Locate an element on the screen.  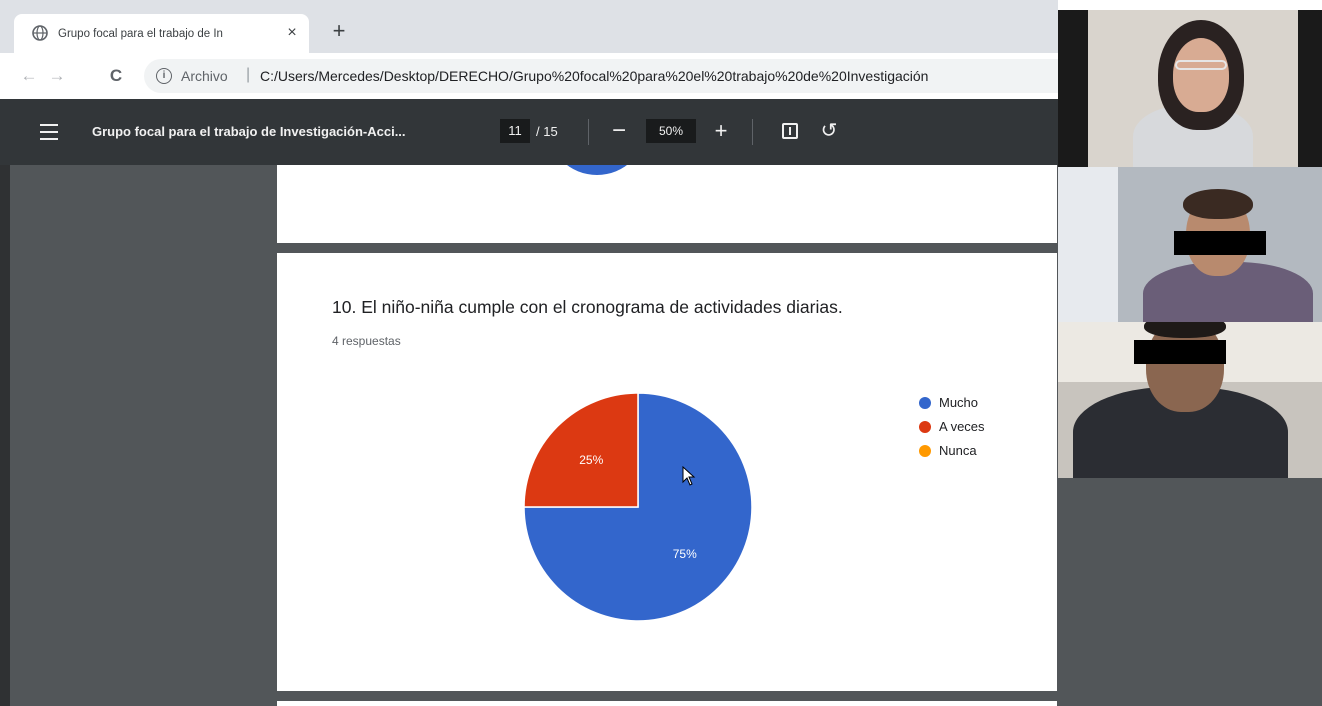
legend-item: Mucho is located at coordinates (977, 405).